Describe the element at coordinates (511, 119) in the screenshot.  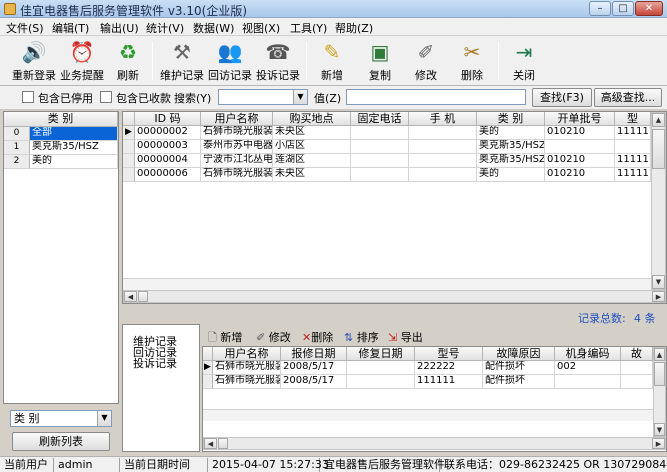
I see `col-header-category: 类 别` at that location.